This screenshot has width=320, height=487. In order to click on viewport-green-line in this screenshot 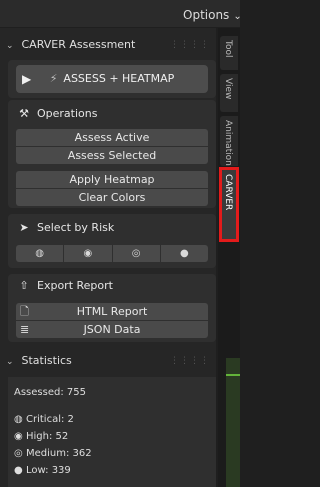, I will do `click(233, 375)`.